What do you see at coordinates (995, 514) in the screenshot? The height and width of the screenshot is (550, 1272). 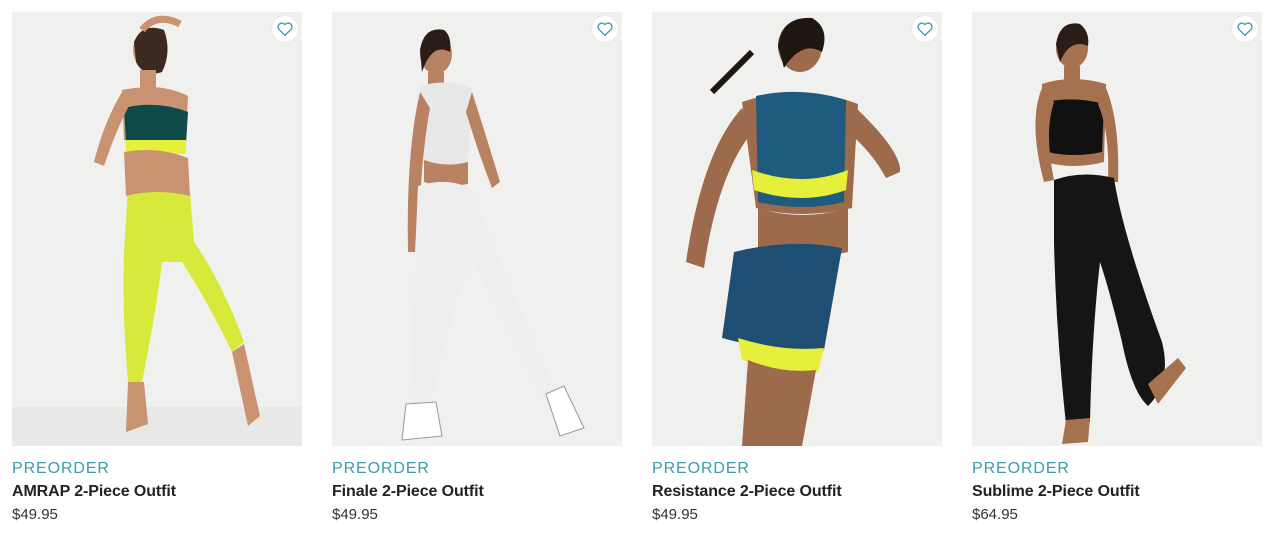 I see `product-price: $64.95` at bounding box center [995, 514].